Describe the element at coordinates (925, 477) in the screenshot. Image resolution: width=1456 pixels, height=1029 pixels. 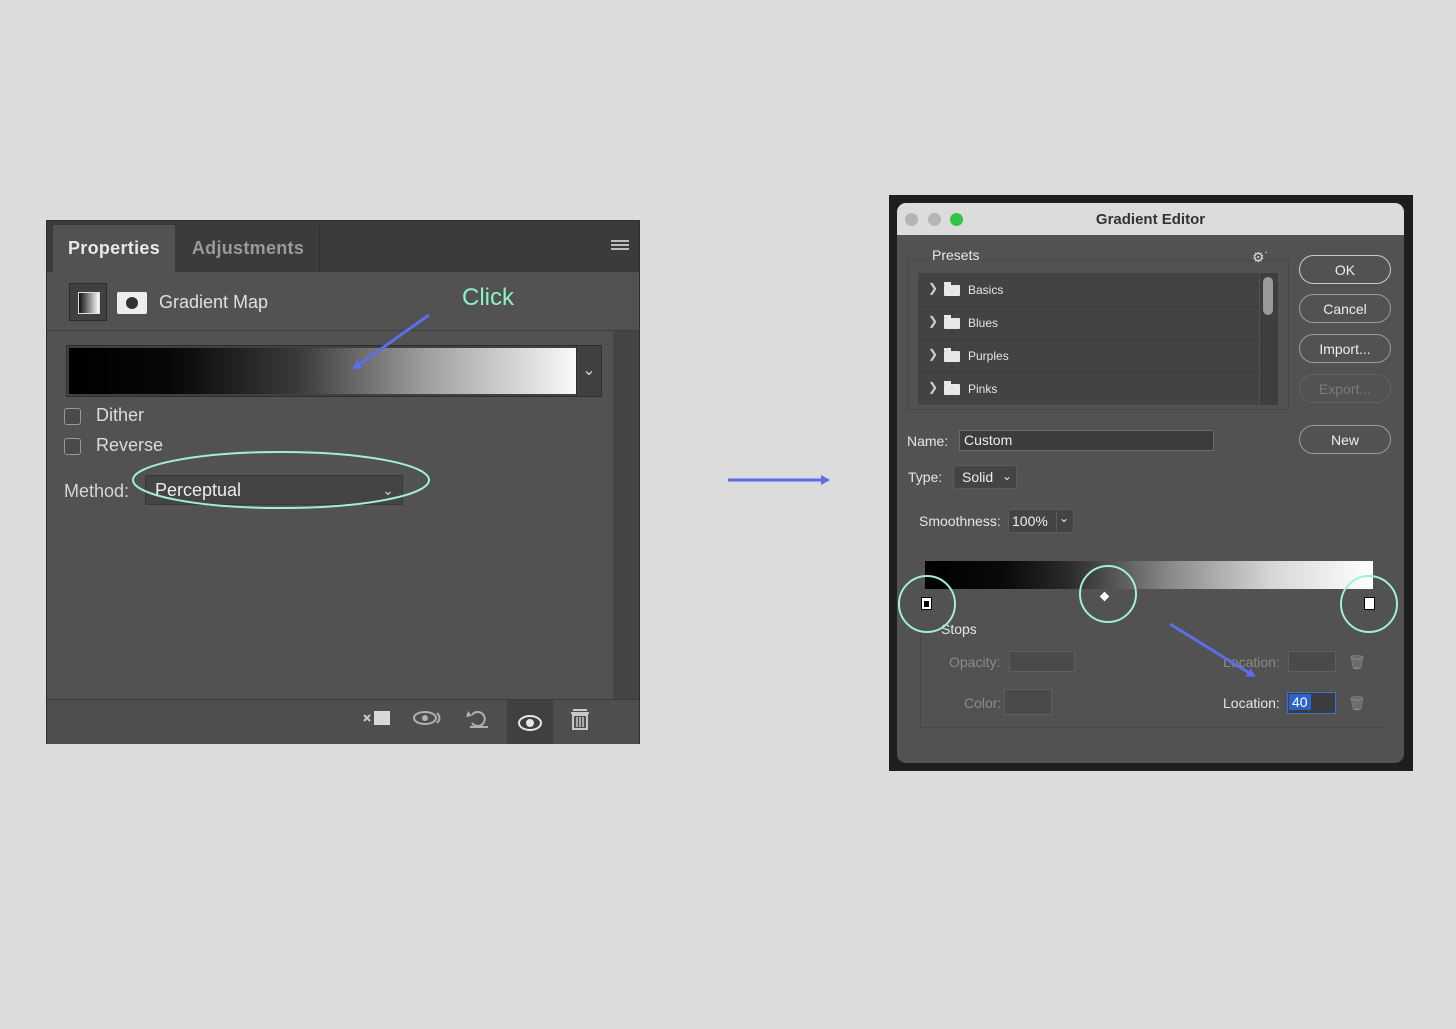
I see `type-label: Type:` at that location.